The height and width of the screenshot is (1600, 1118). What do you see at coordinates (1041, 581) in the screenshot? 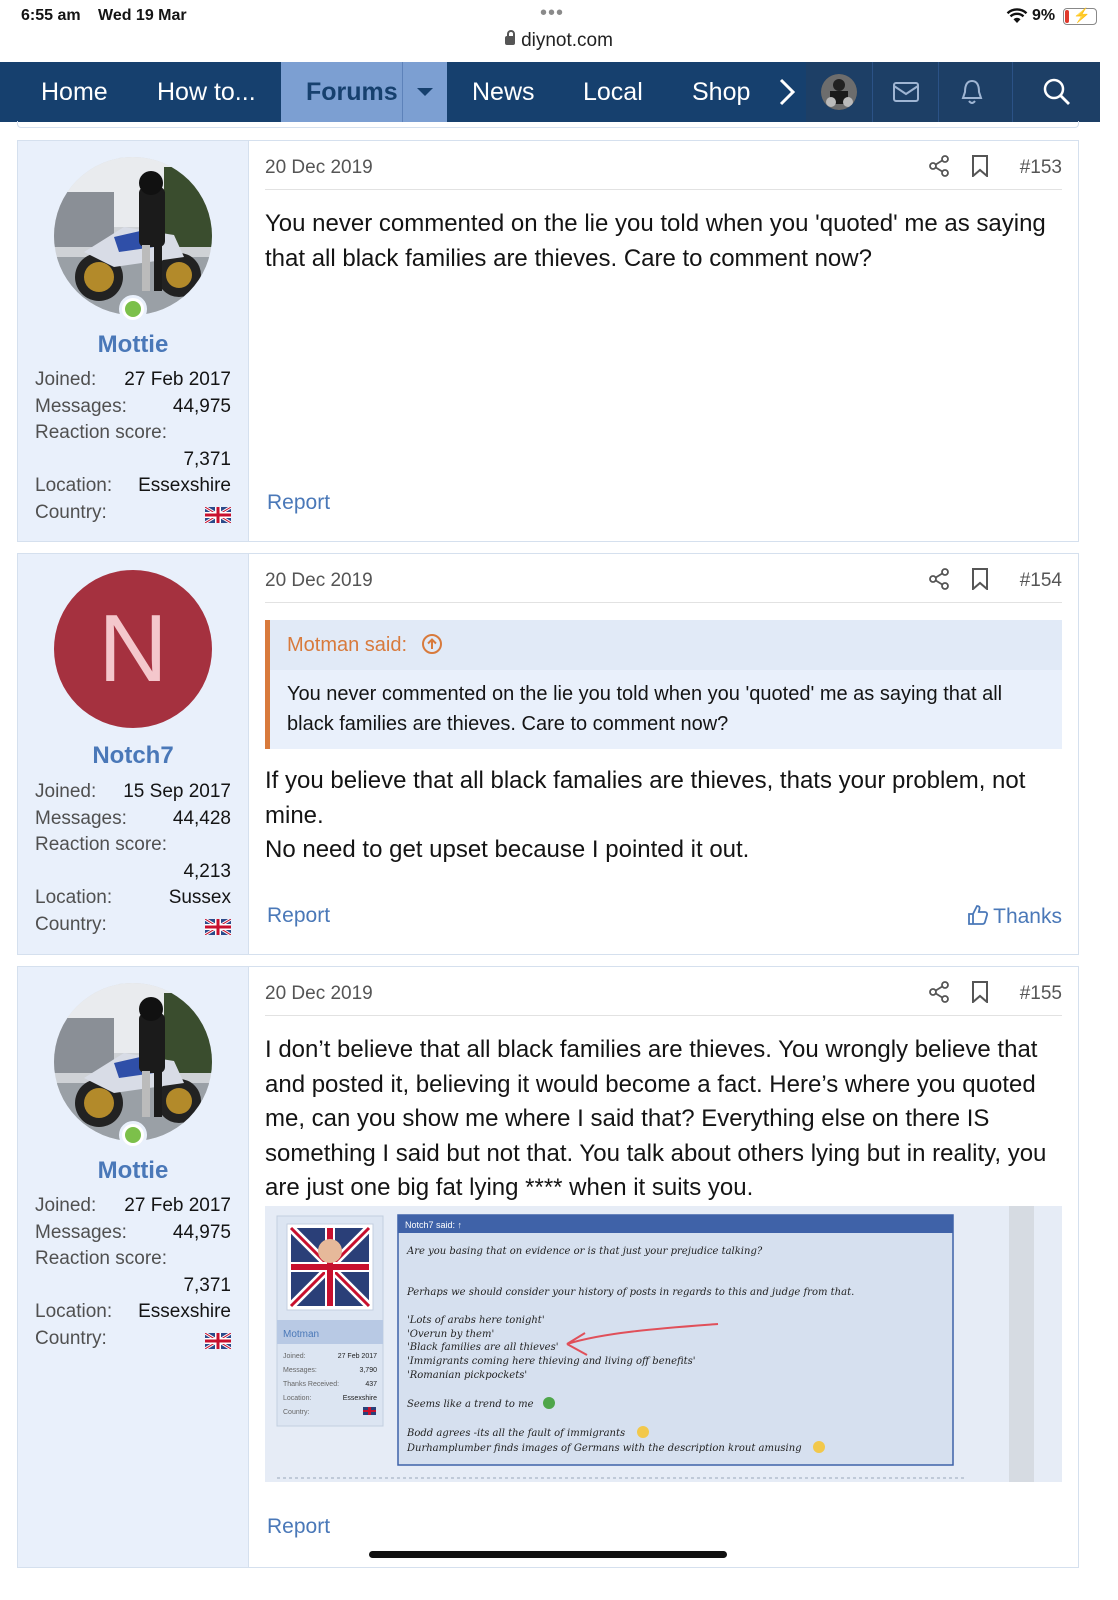
I see `post-number: #154` at bounding box center [1041, 581].